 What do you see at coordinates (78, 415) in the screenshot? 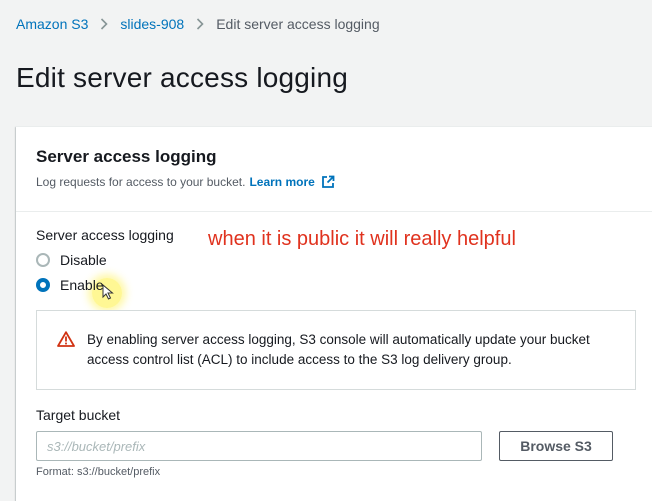
I see `target-bucket-label: Target bucket` at bounding box center [78, 415].